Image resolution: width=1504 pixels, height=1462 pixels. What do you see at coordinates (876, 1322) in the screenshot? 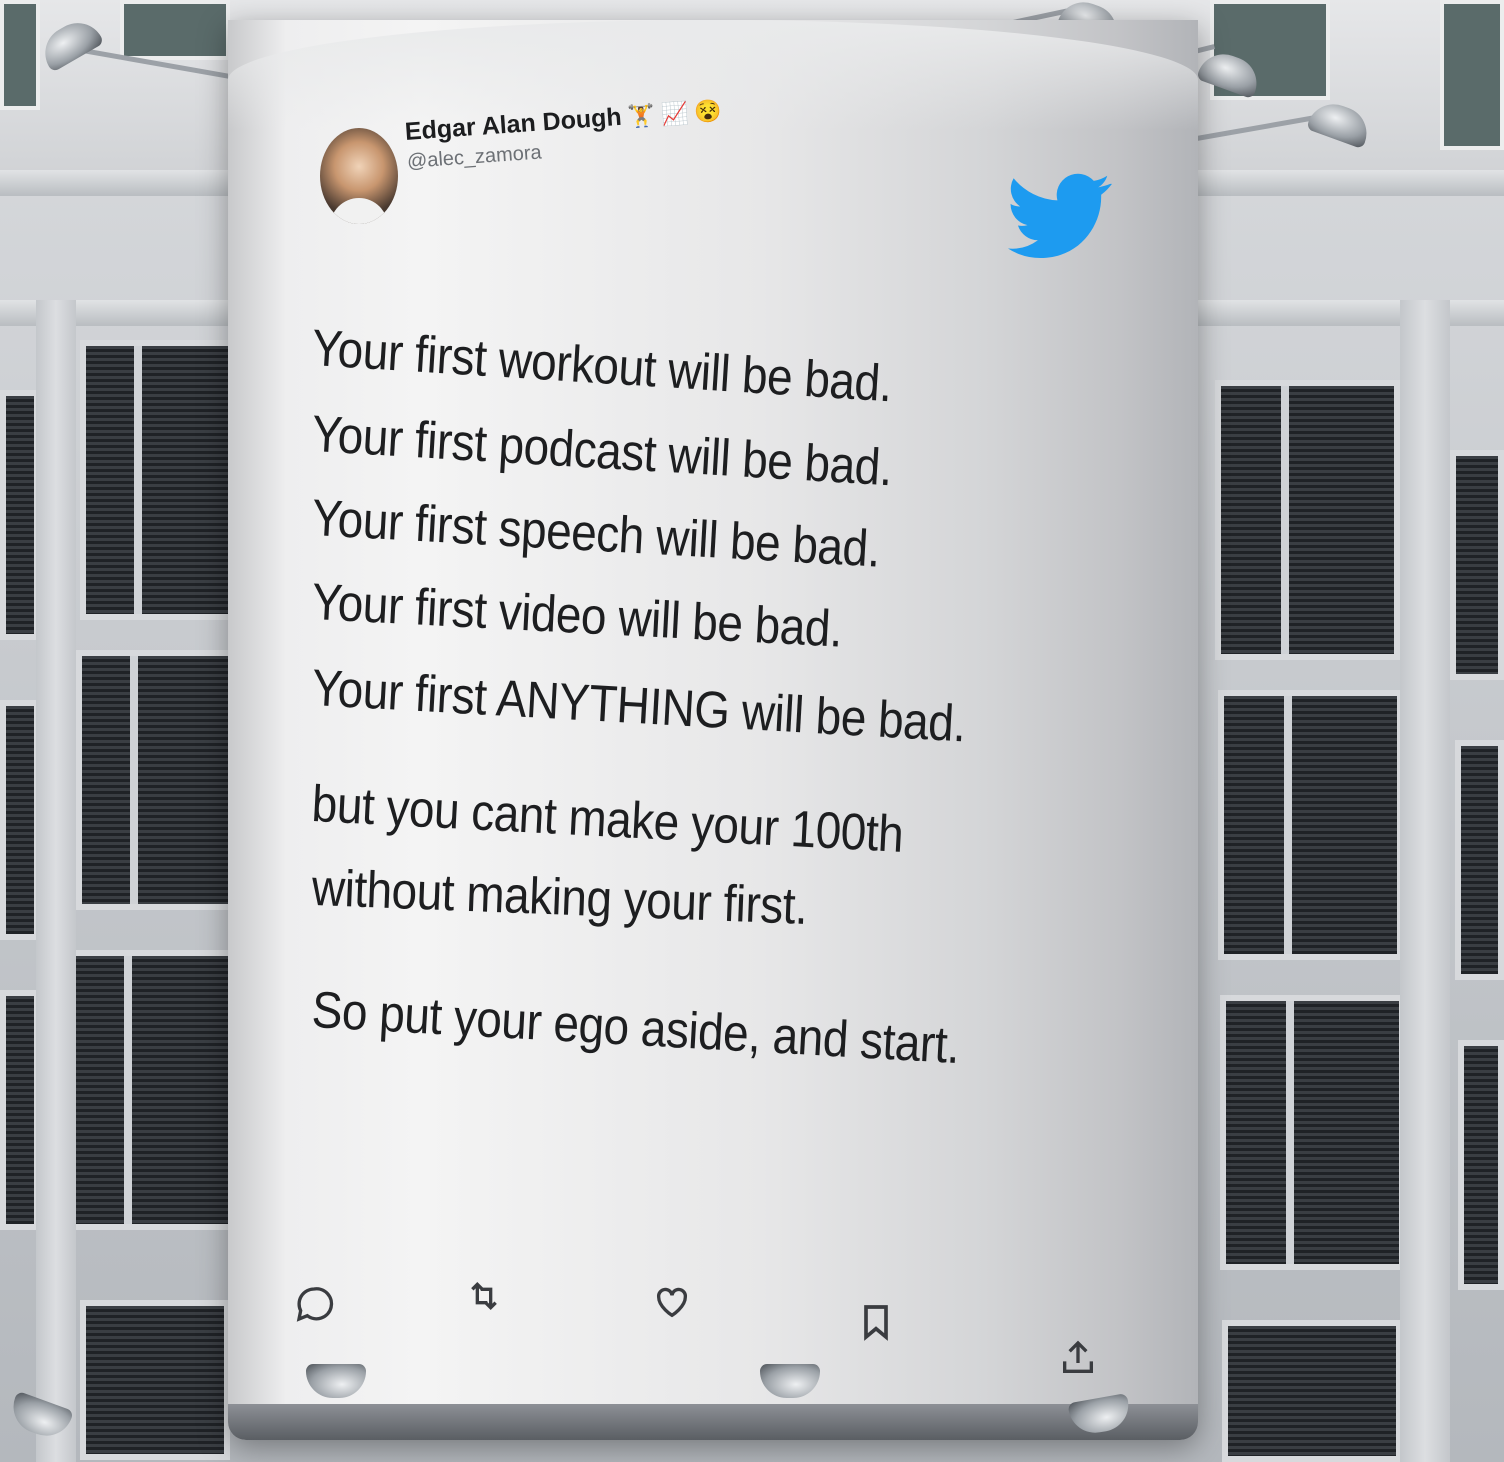
I see `bookmark-icon` at bounding box center [876, 1322].